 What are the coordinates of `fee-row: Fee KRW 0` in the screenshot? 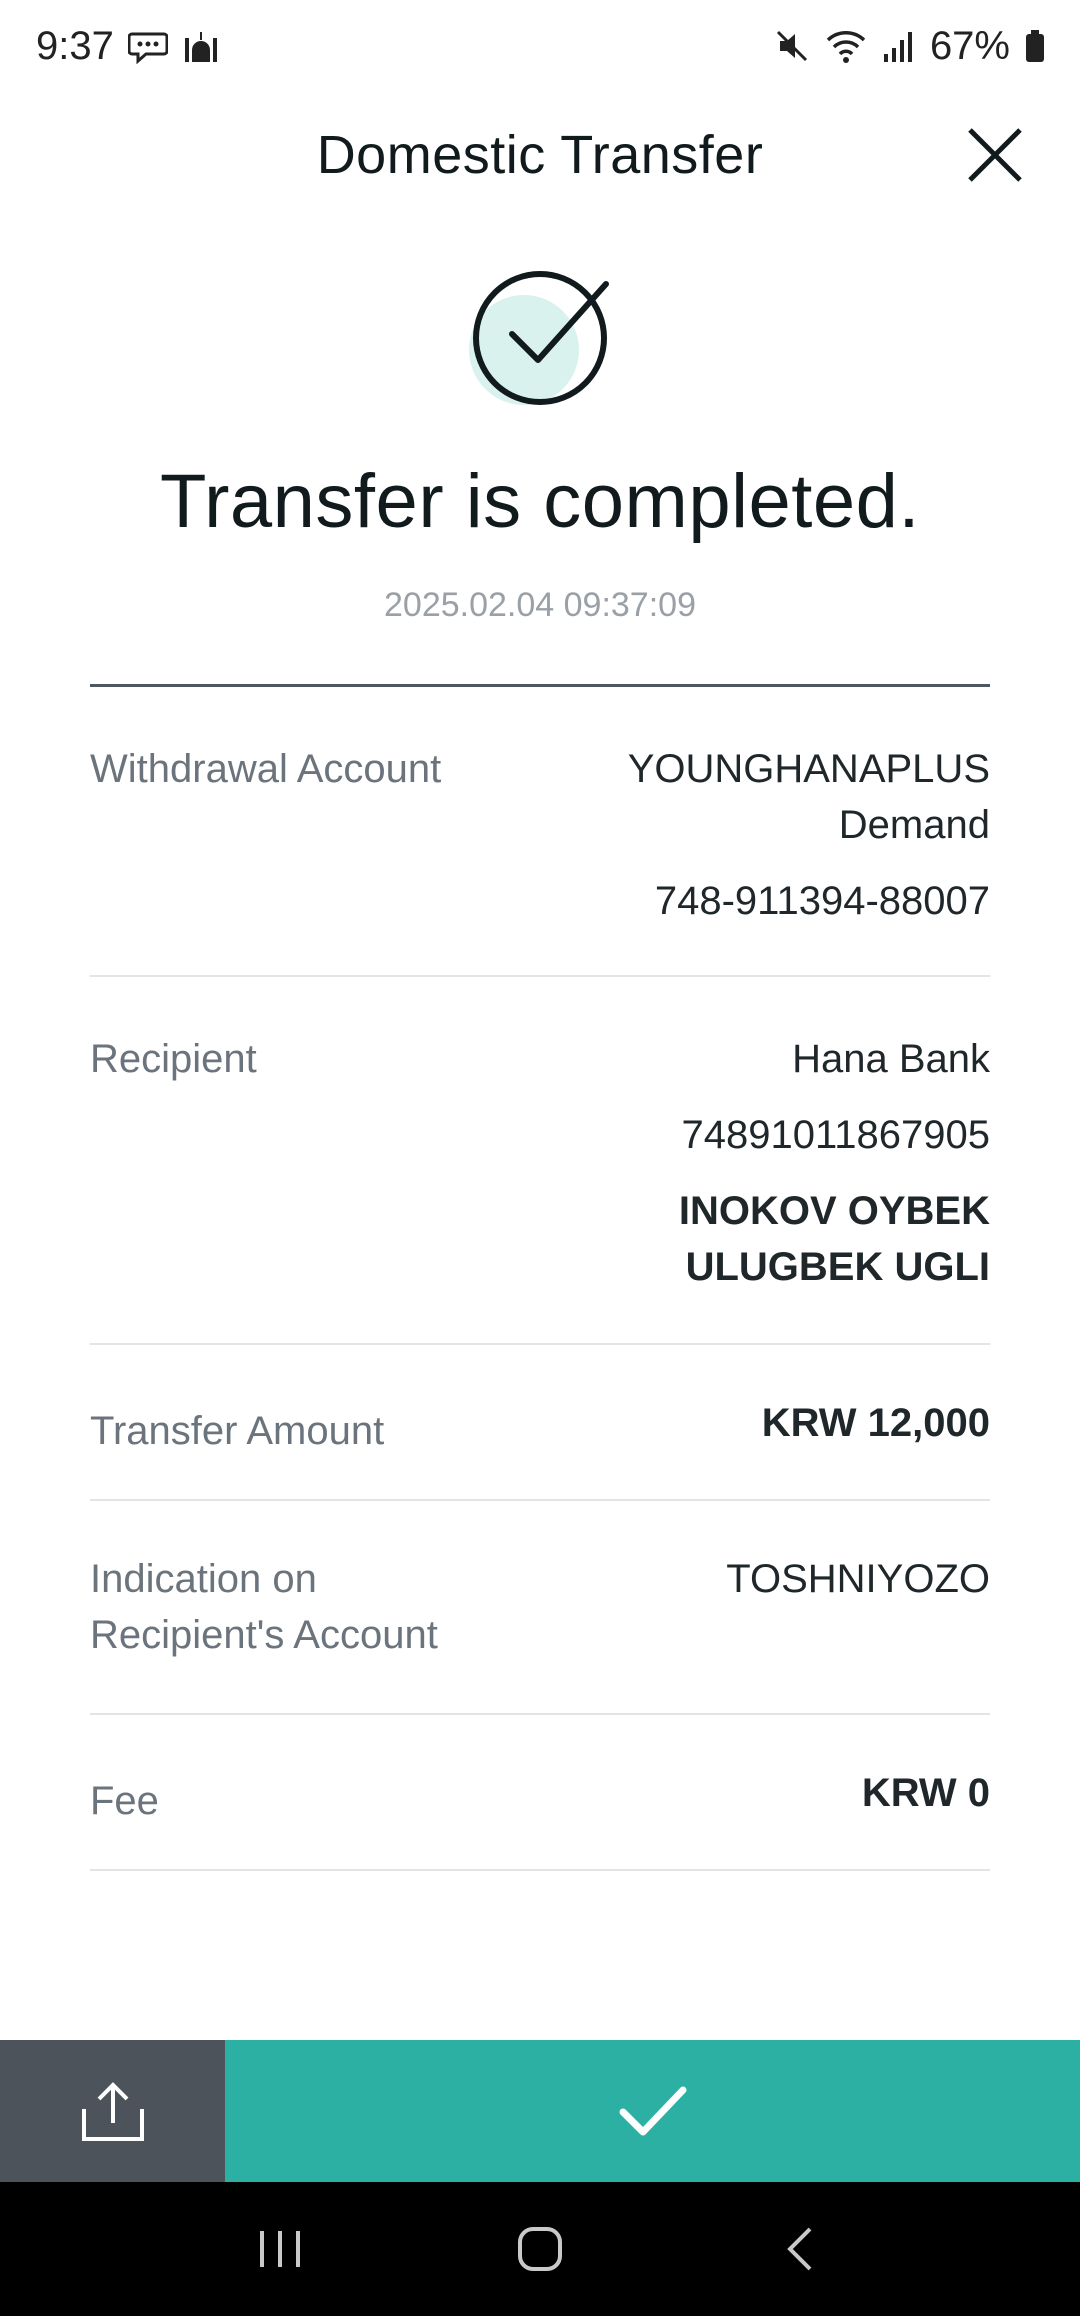 It's located at (540, 1793).